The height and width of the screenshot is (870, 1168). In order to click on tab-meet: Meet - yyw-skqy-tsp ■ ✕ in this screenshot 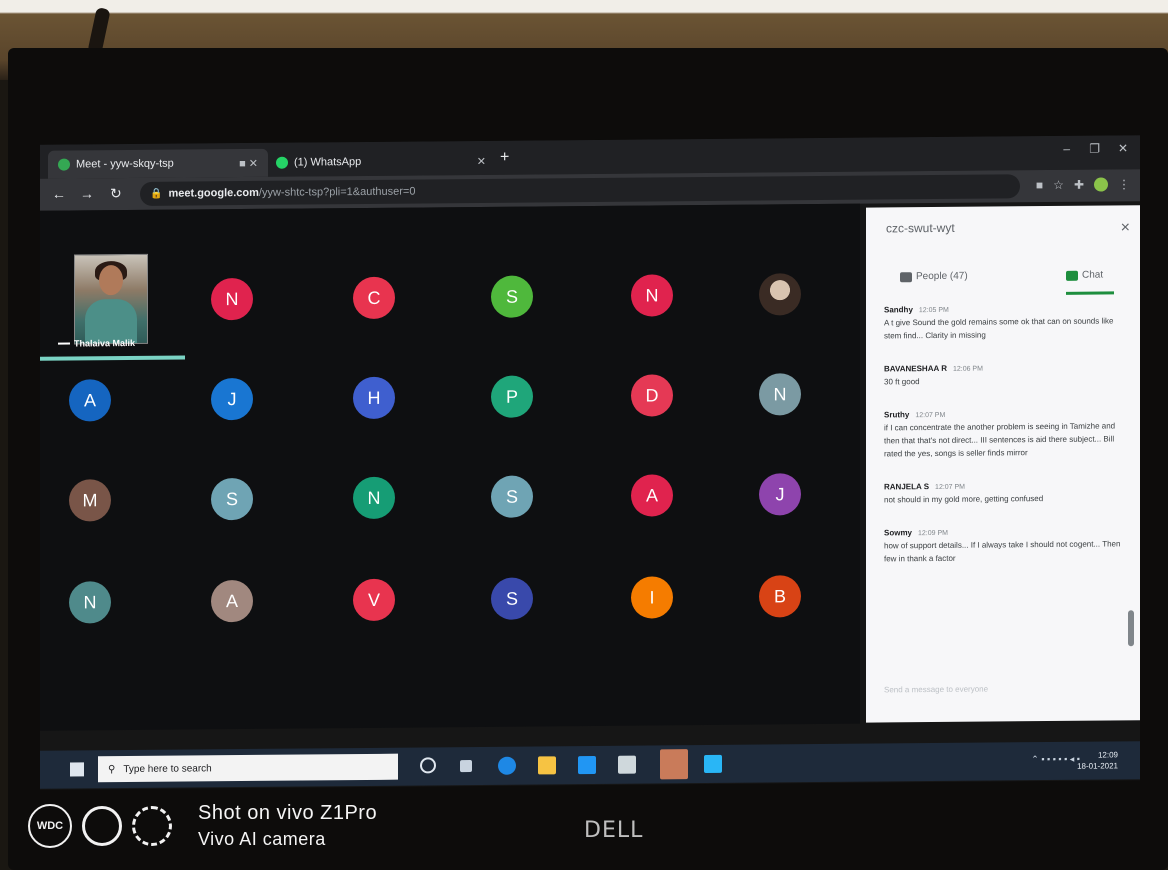, I will do `click(158, 163)`.